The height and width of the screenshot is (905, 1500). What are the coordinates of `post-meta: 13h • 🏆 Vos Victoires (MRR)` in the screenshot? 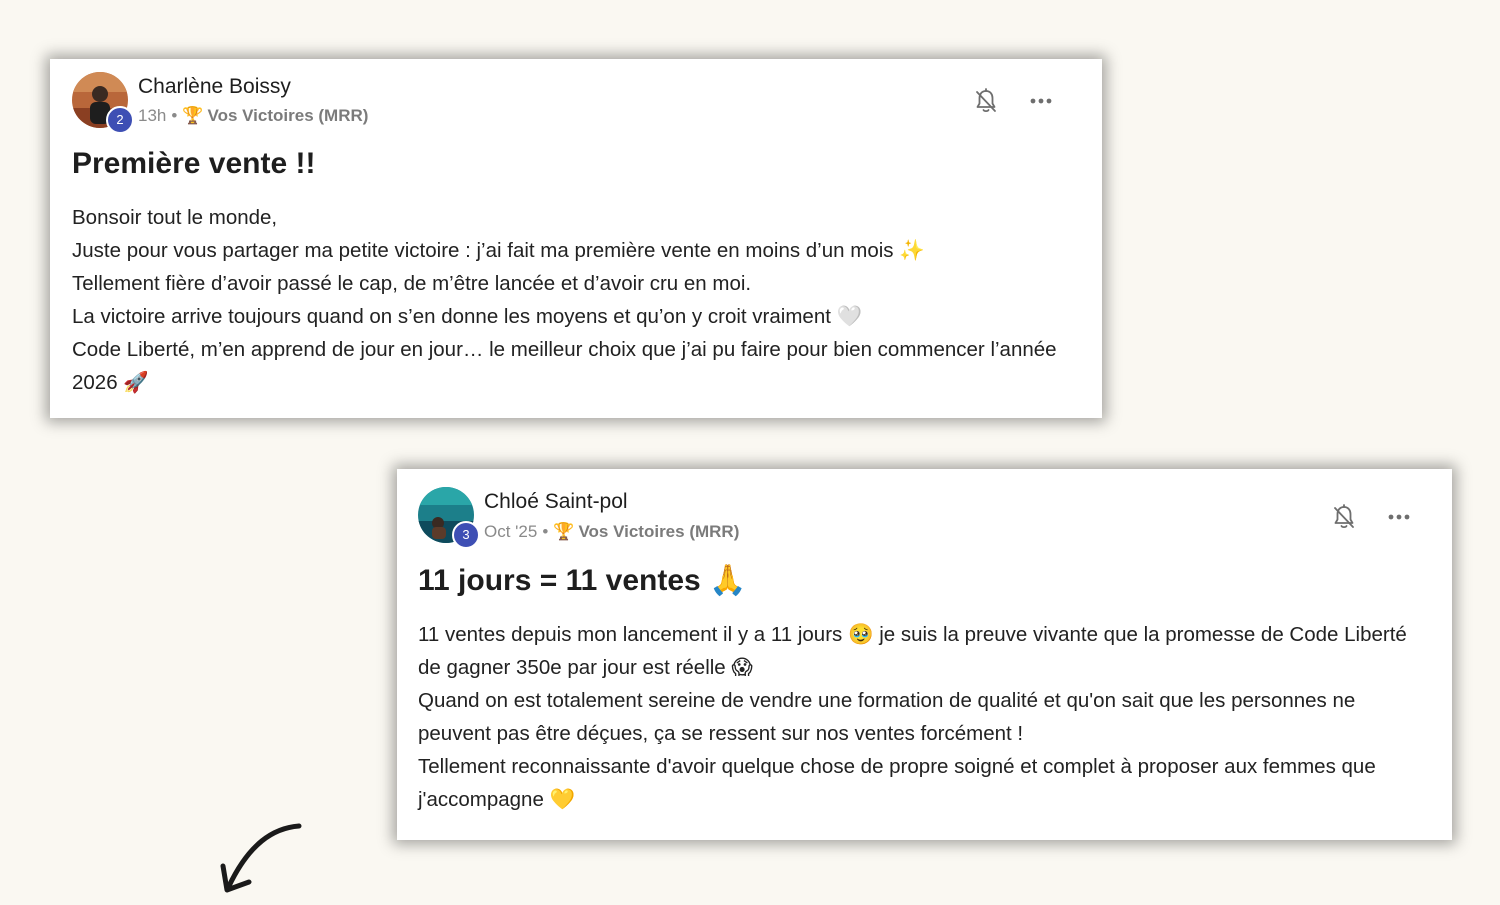 It's located at (253, 116).